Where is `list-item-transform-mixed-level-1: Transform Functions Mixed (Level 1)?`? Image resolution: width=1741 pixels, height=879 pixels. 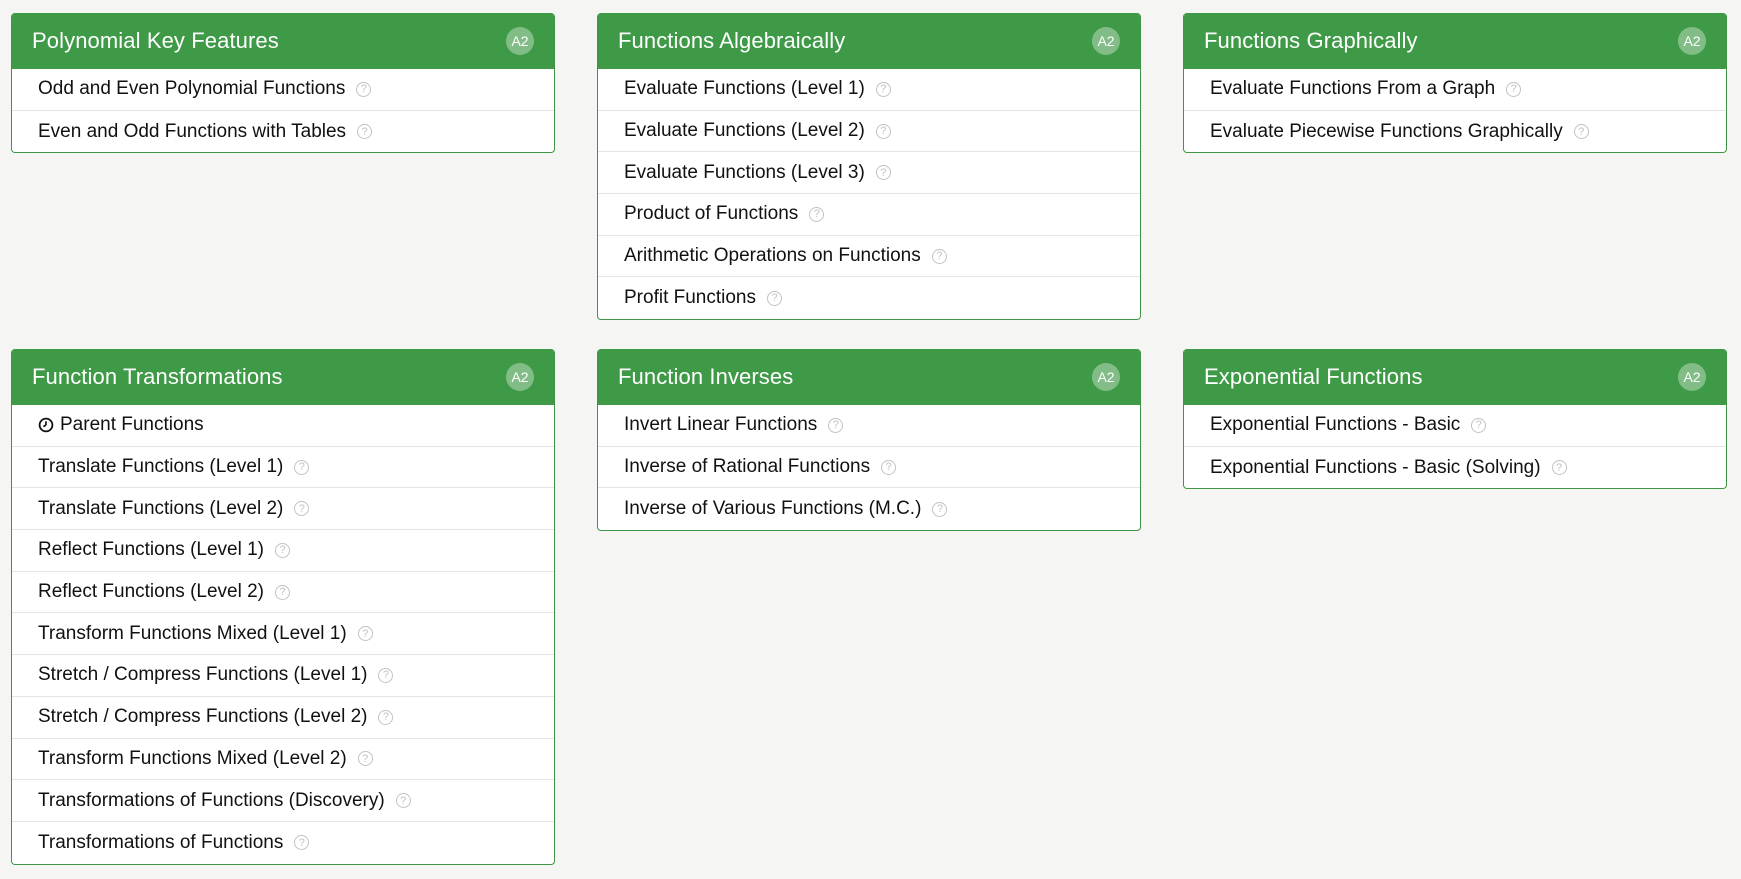 list-item-transform-mixed-level-1: Transform Functions Mixed (Level 1)? is located at coordinates (283, 634).